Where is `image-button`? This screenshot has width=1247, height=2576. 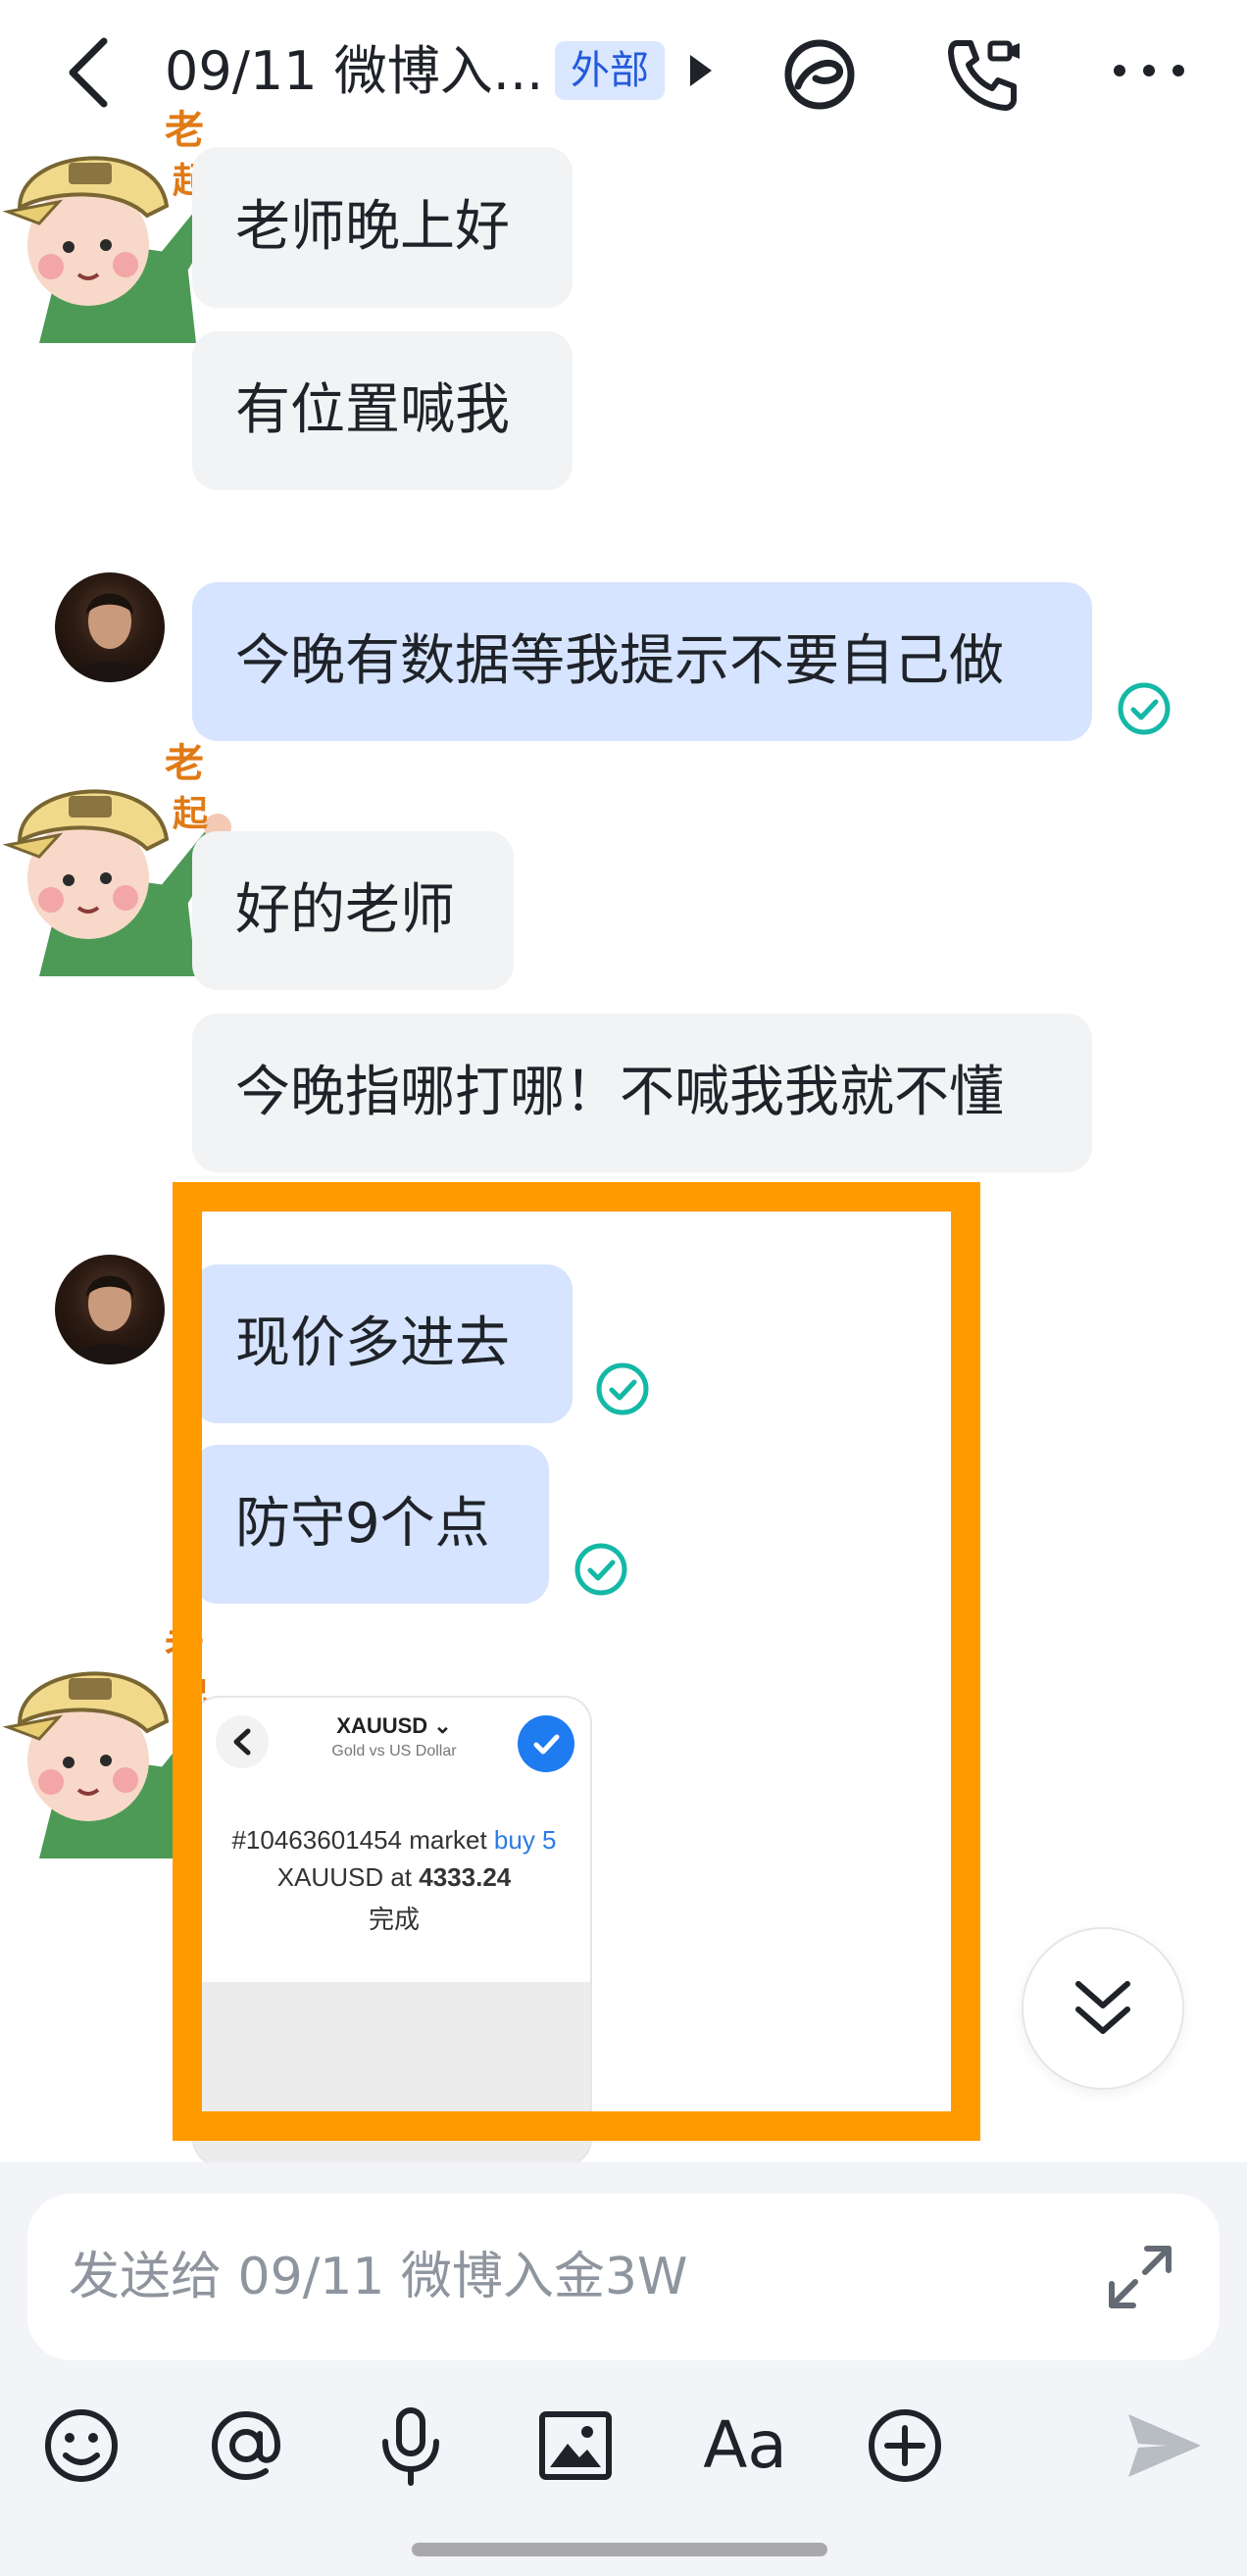
image-button is located at coordinates (576, 2446).